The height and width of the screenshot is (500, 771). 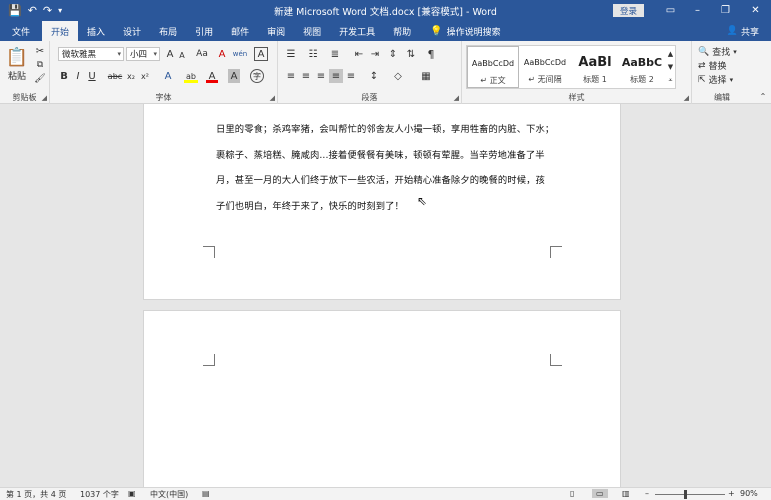 What do you see at coordinates (717, 81) in the screenshot?
I see `select-label: 选择` at bounding box center [717, 81].